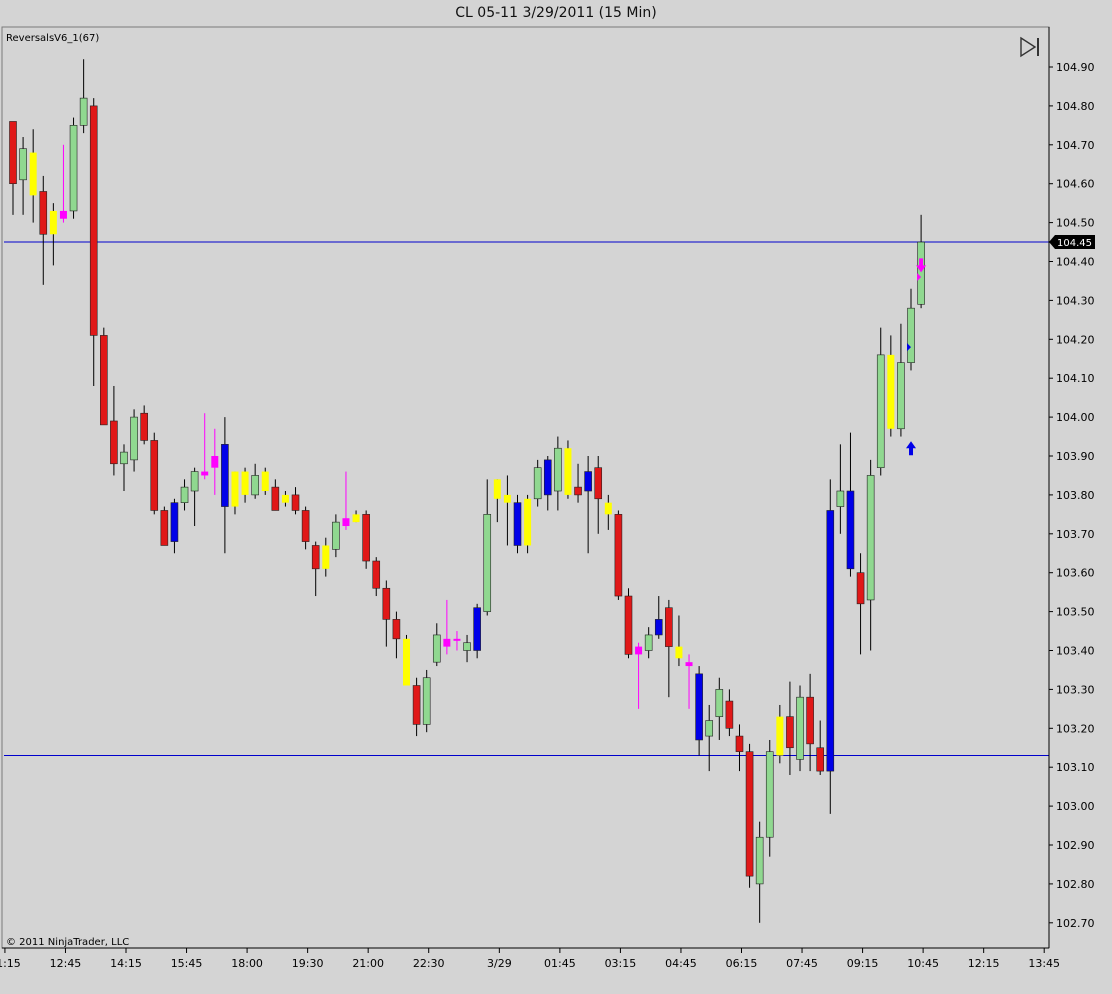 The width and height of the screenshot is (1112, 994). I want to click on price-tick-label: 104.40, so click(1075, 262).